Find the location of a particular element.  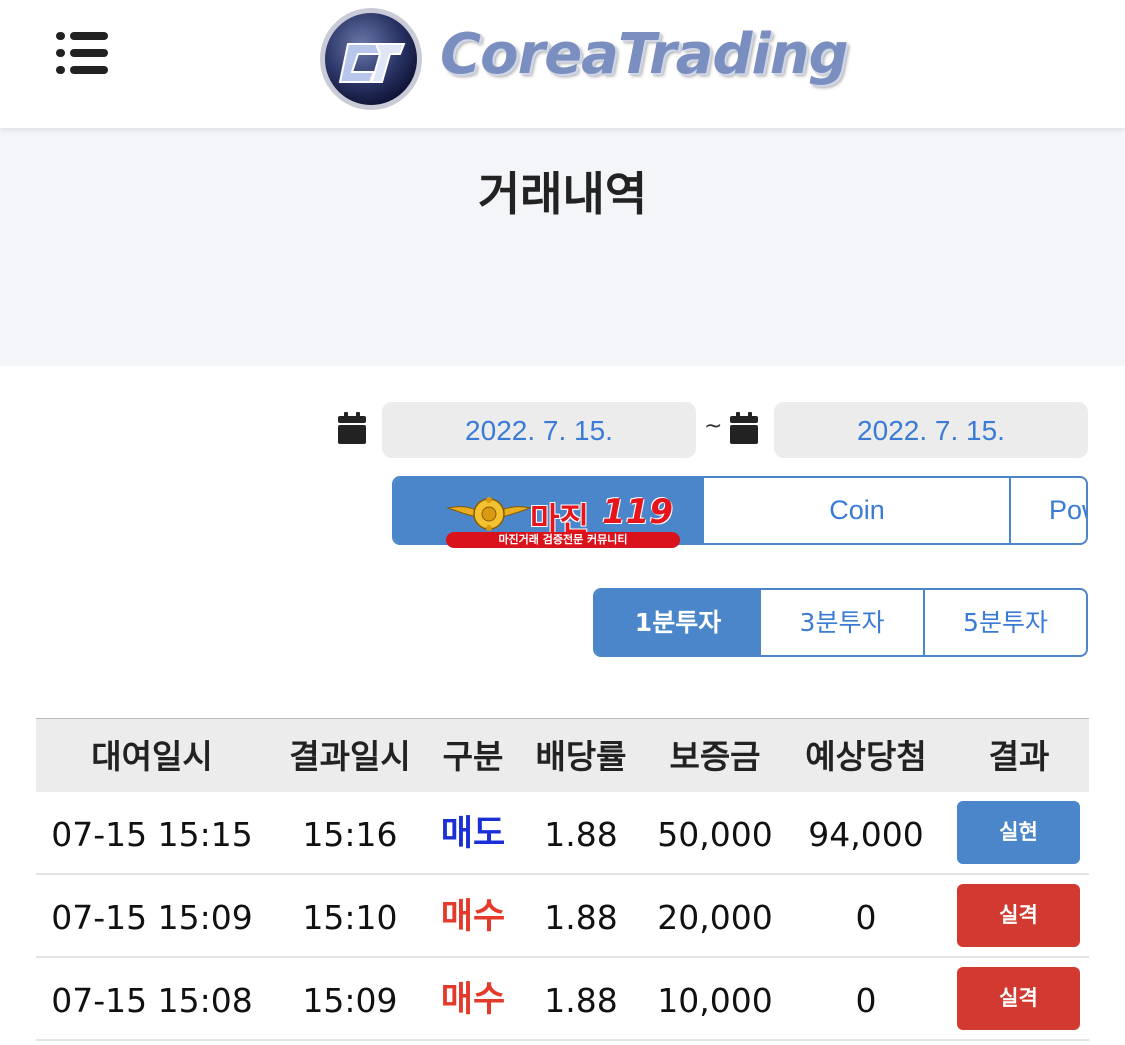

cell-rent-time: 07-15 15:08 is located at coordinates (152, 1000).